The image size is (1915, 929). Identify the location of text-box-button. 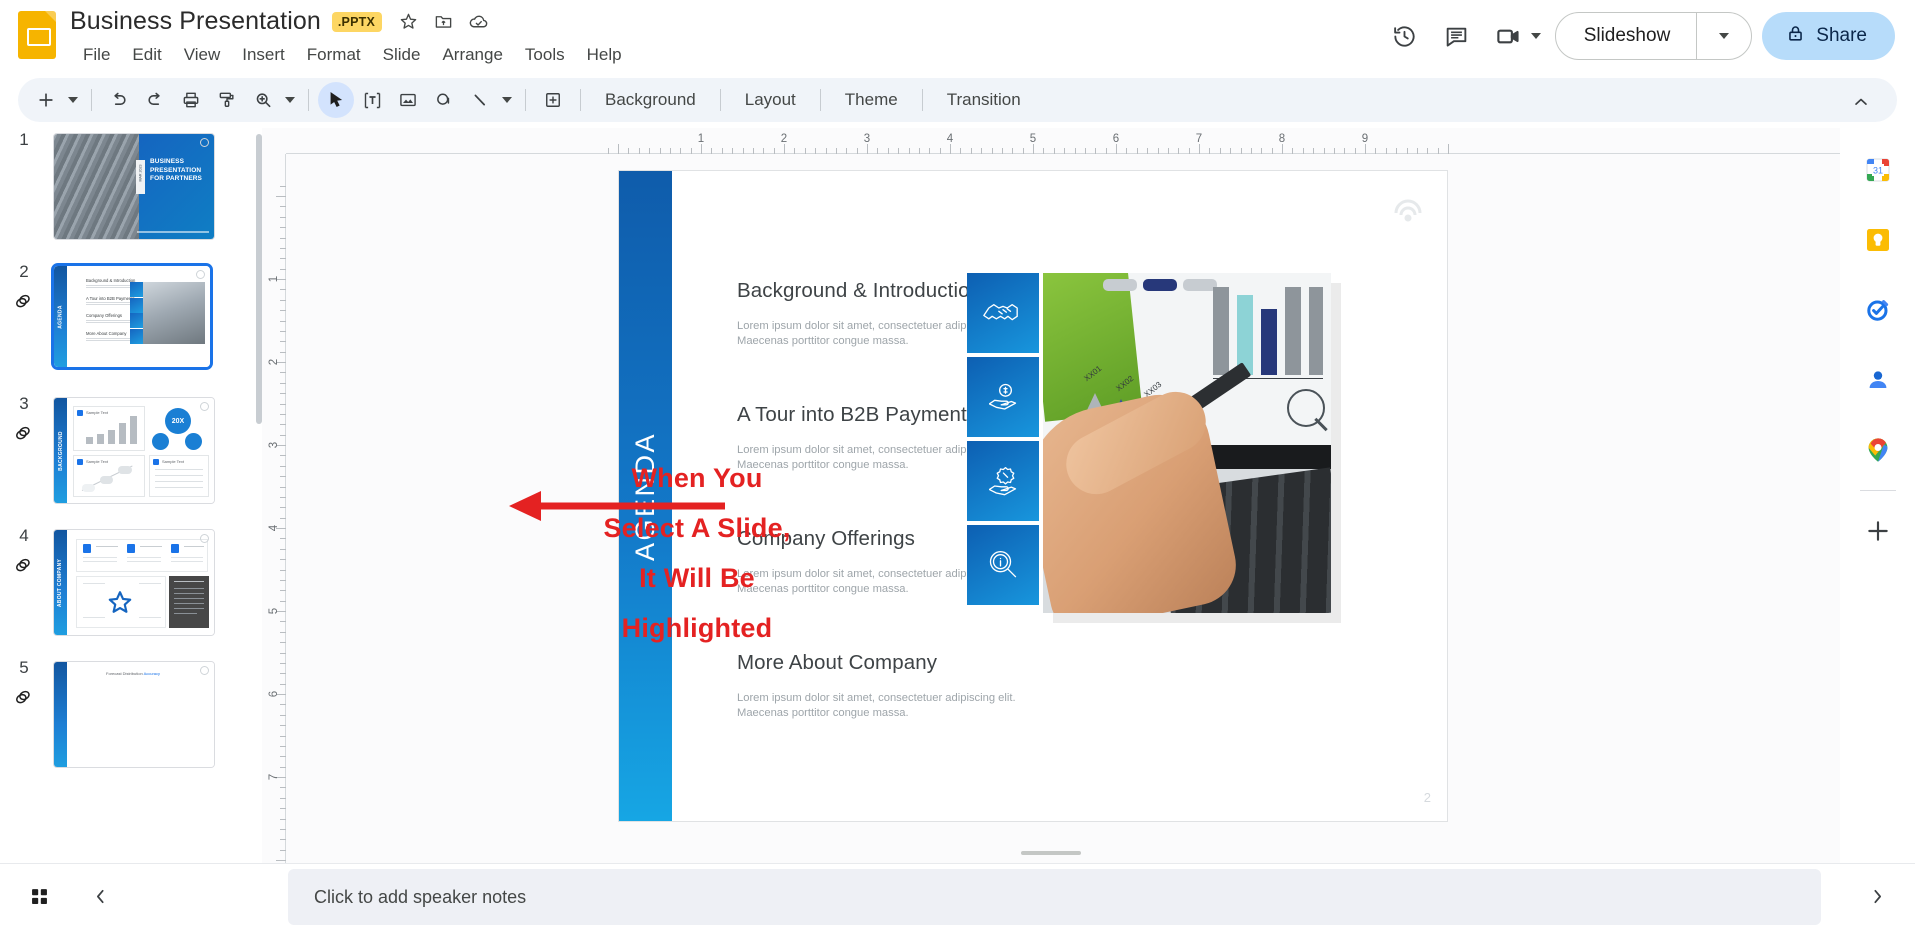
(372, 100).